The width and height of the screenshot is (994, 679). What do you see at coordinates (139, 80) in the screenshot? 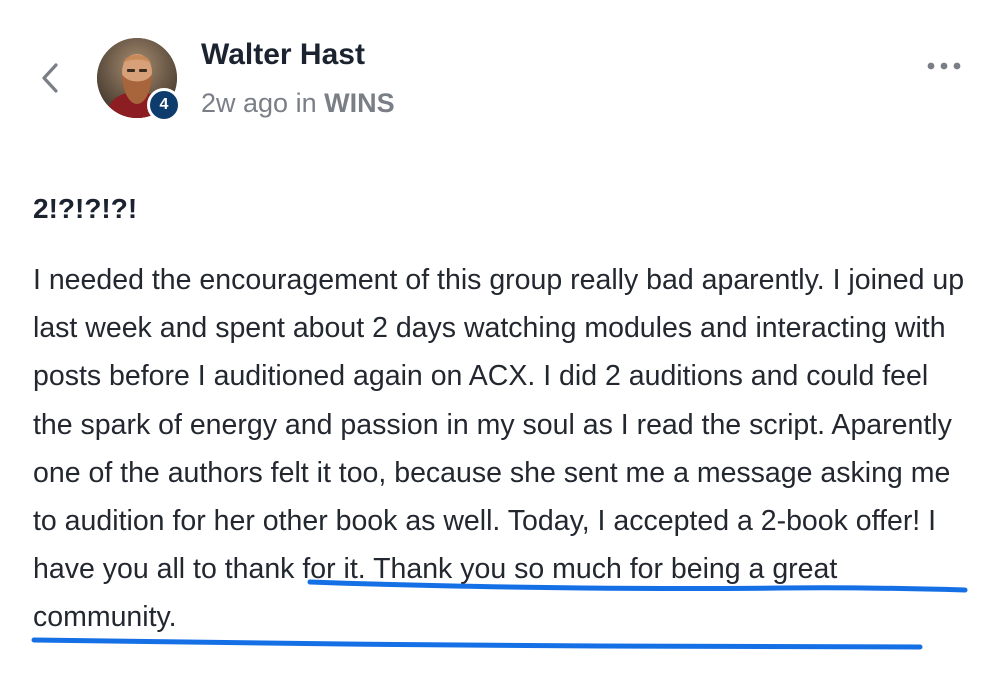
I see `avatar: 4` at bounding box center [139, 80].